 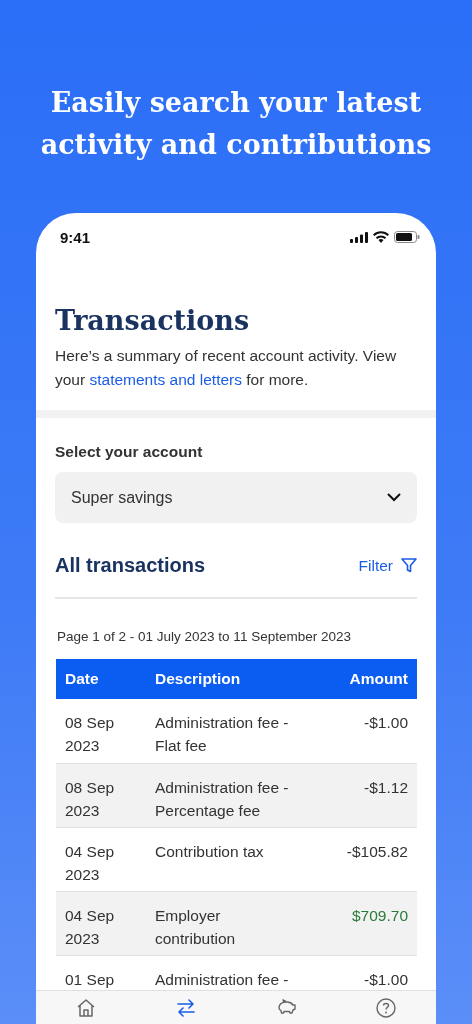 What do you see at coordinates (204, 636) in the screenshot?
I see `date-range: Page 1 of 2 - 01 July 2023 to 11 September 2023` at bounding box center [204, 636].